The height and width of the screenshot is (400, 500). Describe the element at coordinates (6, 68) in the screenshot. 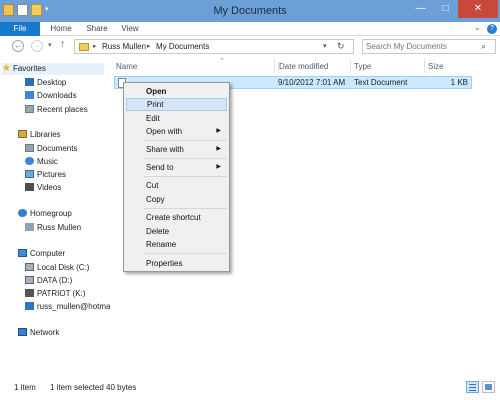

I see `star-icon: ★` at that location.